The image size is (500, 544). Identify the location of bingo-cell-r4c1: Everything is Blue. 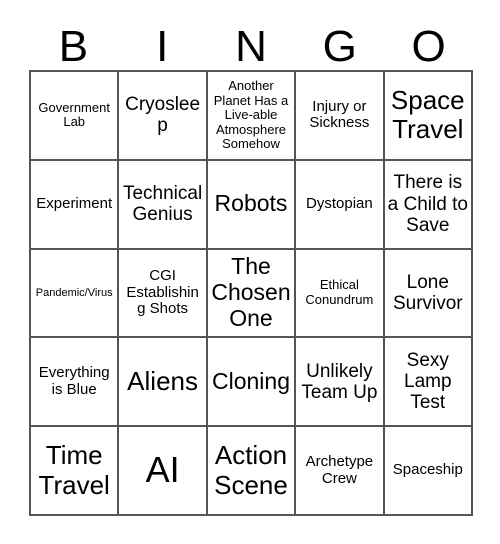
(75, 383).